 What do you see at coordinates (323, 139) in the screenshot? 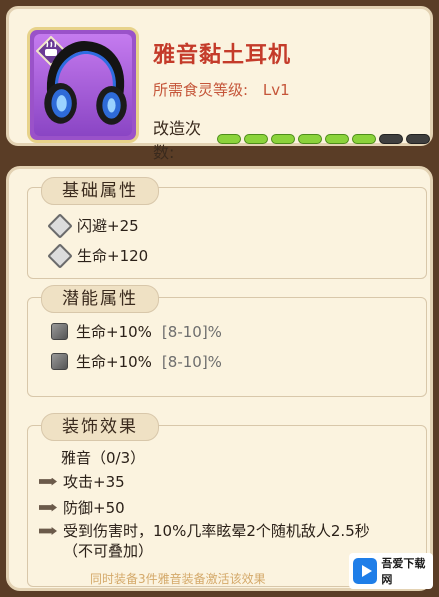
I see `modify-progress-bar` at bounding box center [323, 139].